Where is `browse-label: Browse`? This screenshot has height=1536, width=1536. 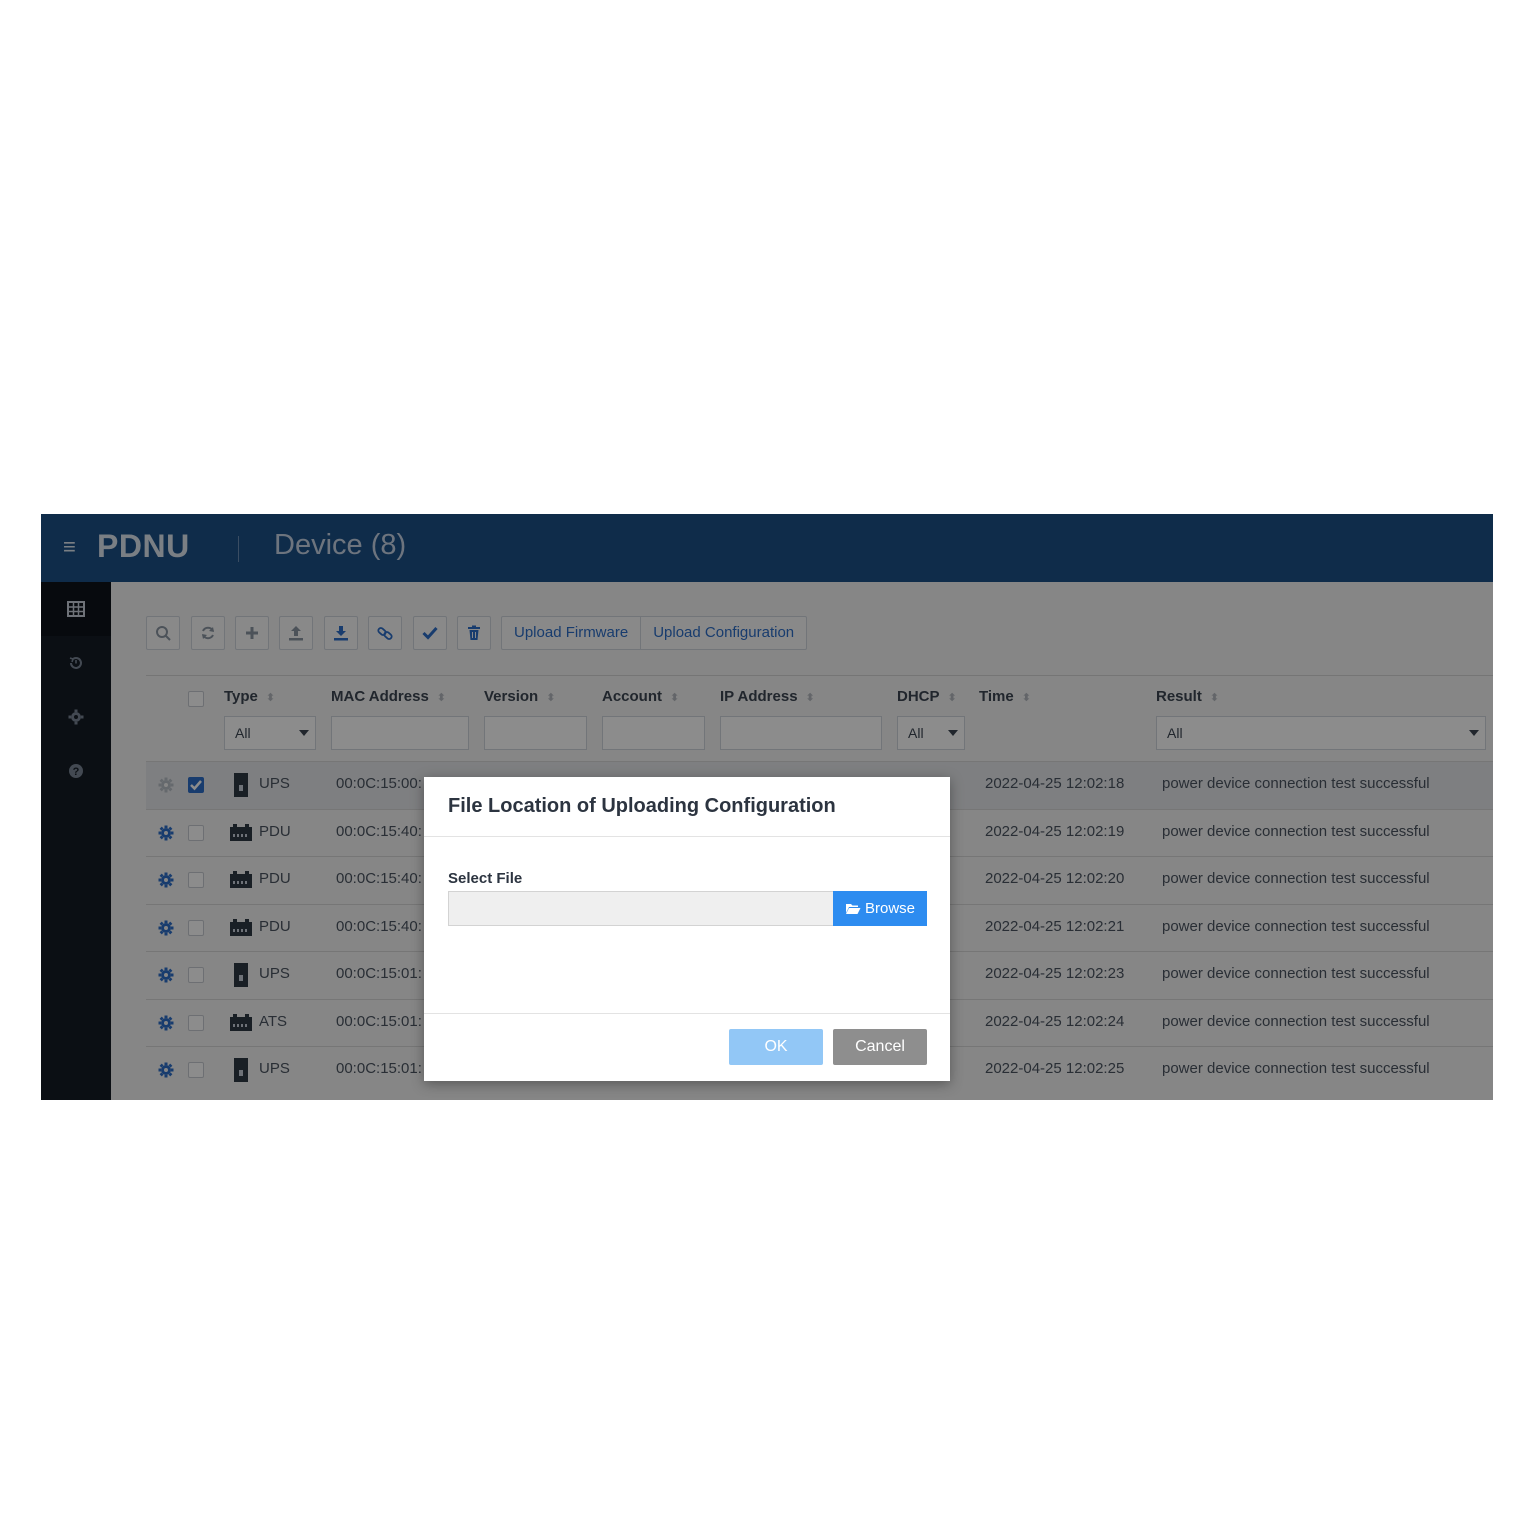
browse-label: Browse is located at coordinates (890, 908).